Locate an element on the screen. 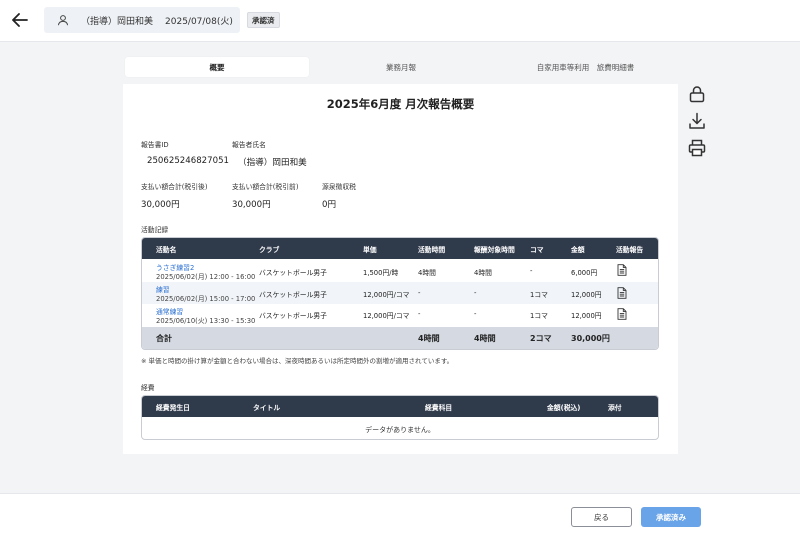 This screenshot has height=537, width=800. col-activity-name: 活動名 is located at coordinates (166, 249).